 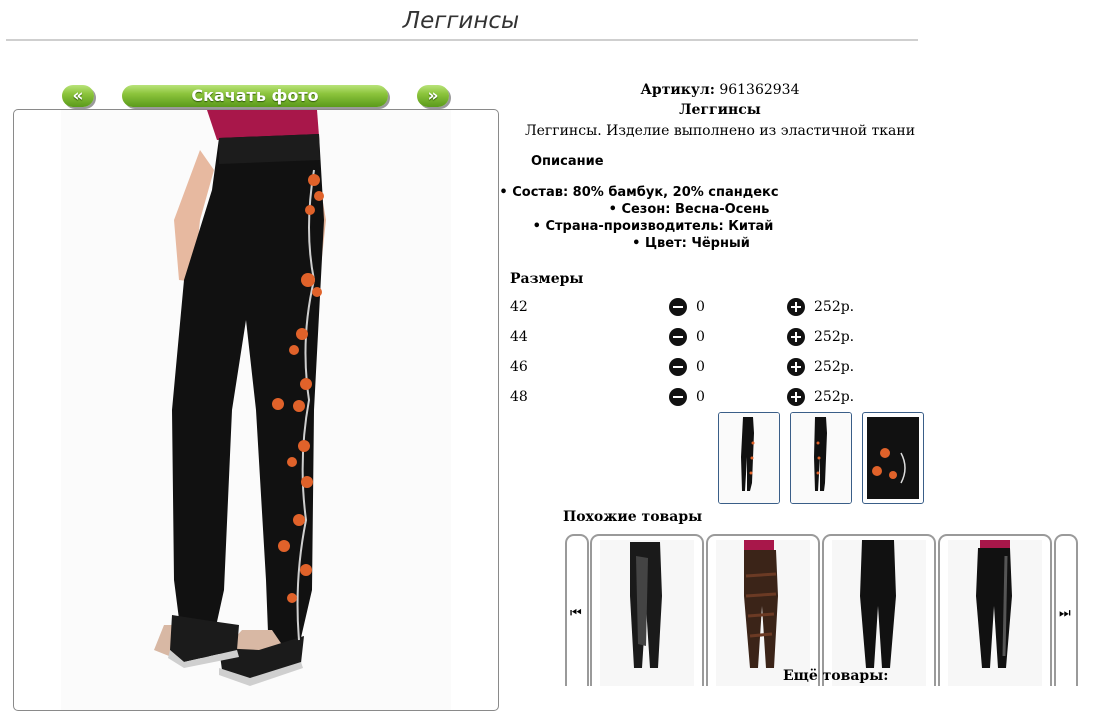 What do you see at coordinates (519, 367) in the screenshot?
I see `size-value: 46` at bounding box center [519, 367].